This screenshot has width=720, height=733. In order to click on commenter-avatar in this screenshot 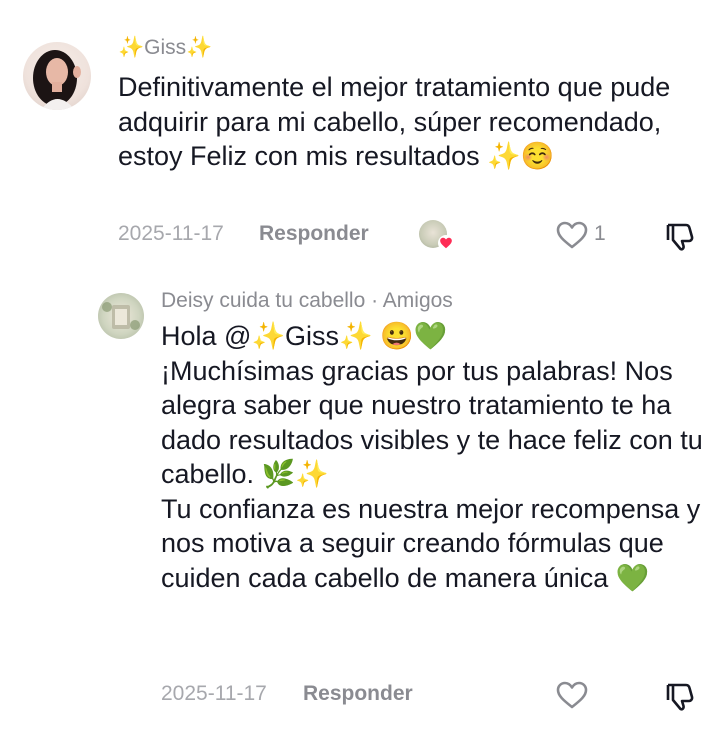, I will do `click(57, 76)`.